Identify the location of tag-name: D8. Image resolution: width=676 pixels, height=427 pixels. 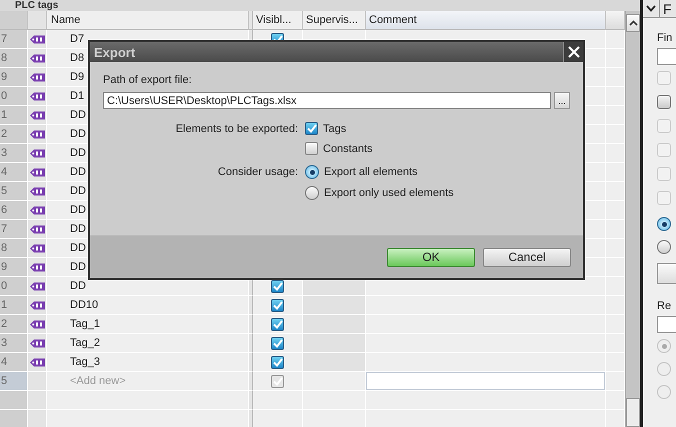
(77, 58).